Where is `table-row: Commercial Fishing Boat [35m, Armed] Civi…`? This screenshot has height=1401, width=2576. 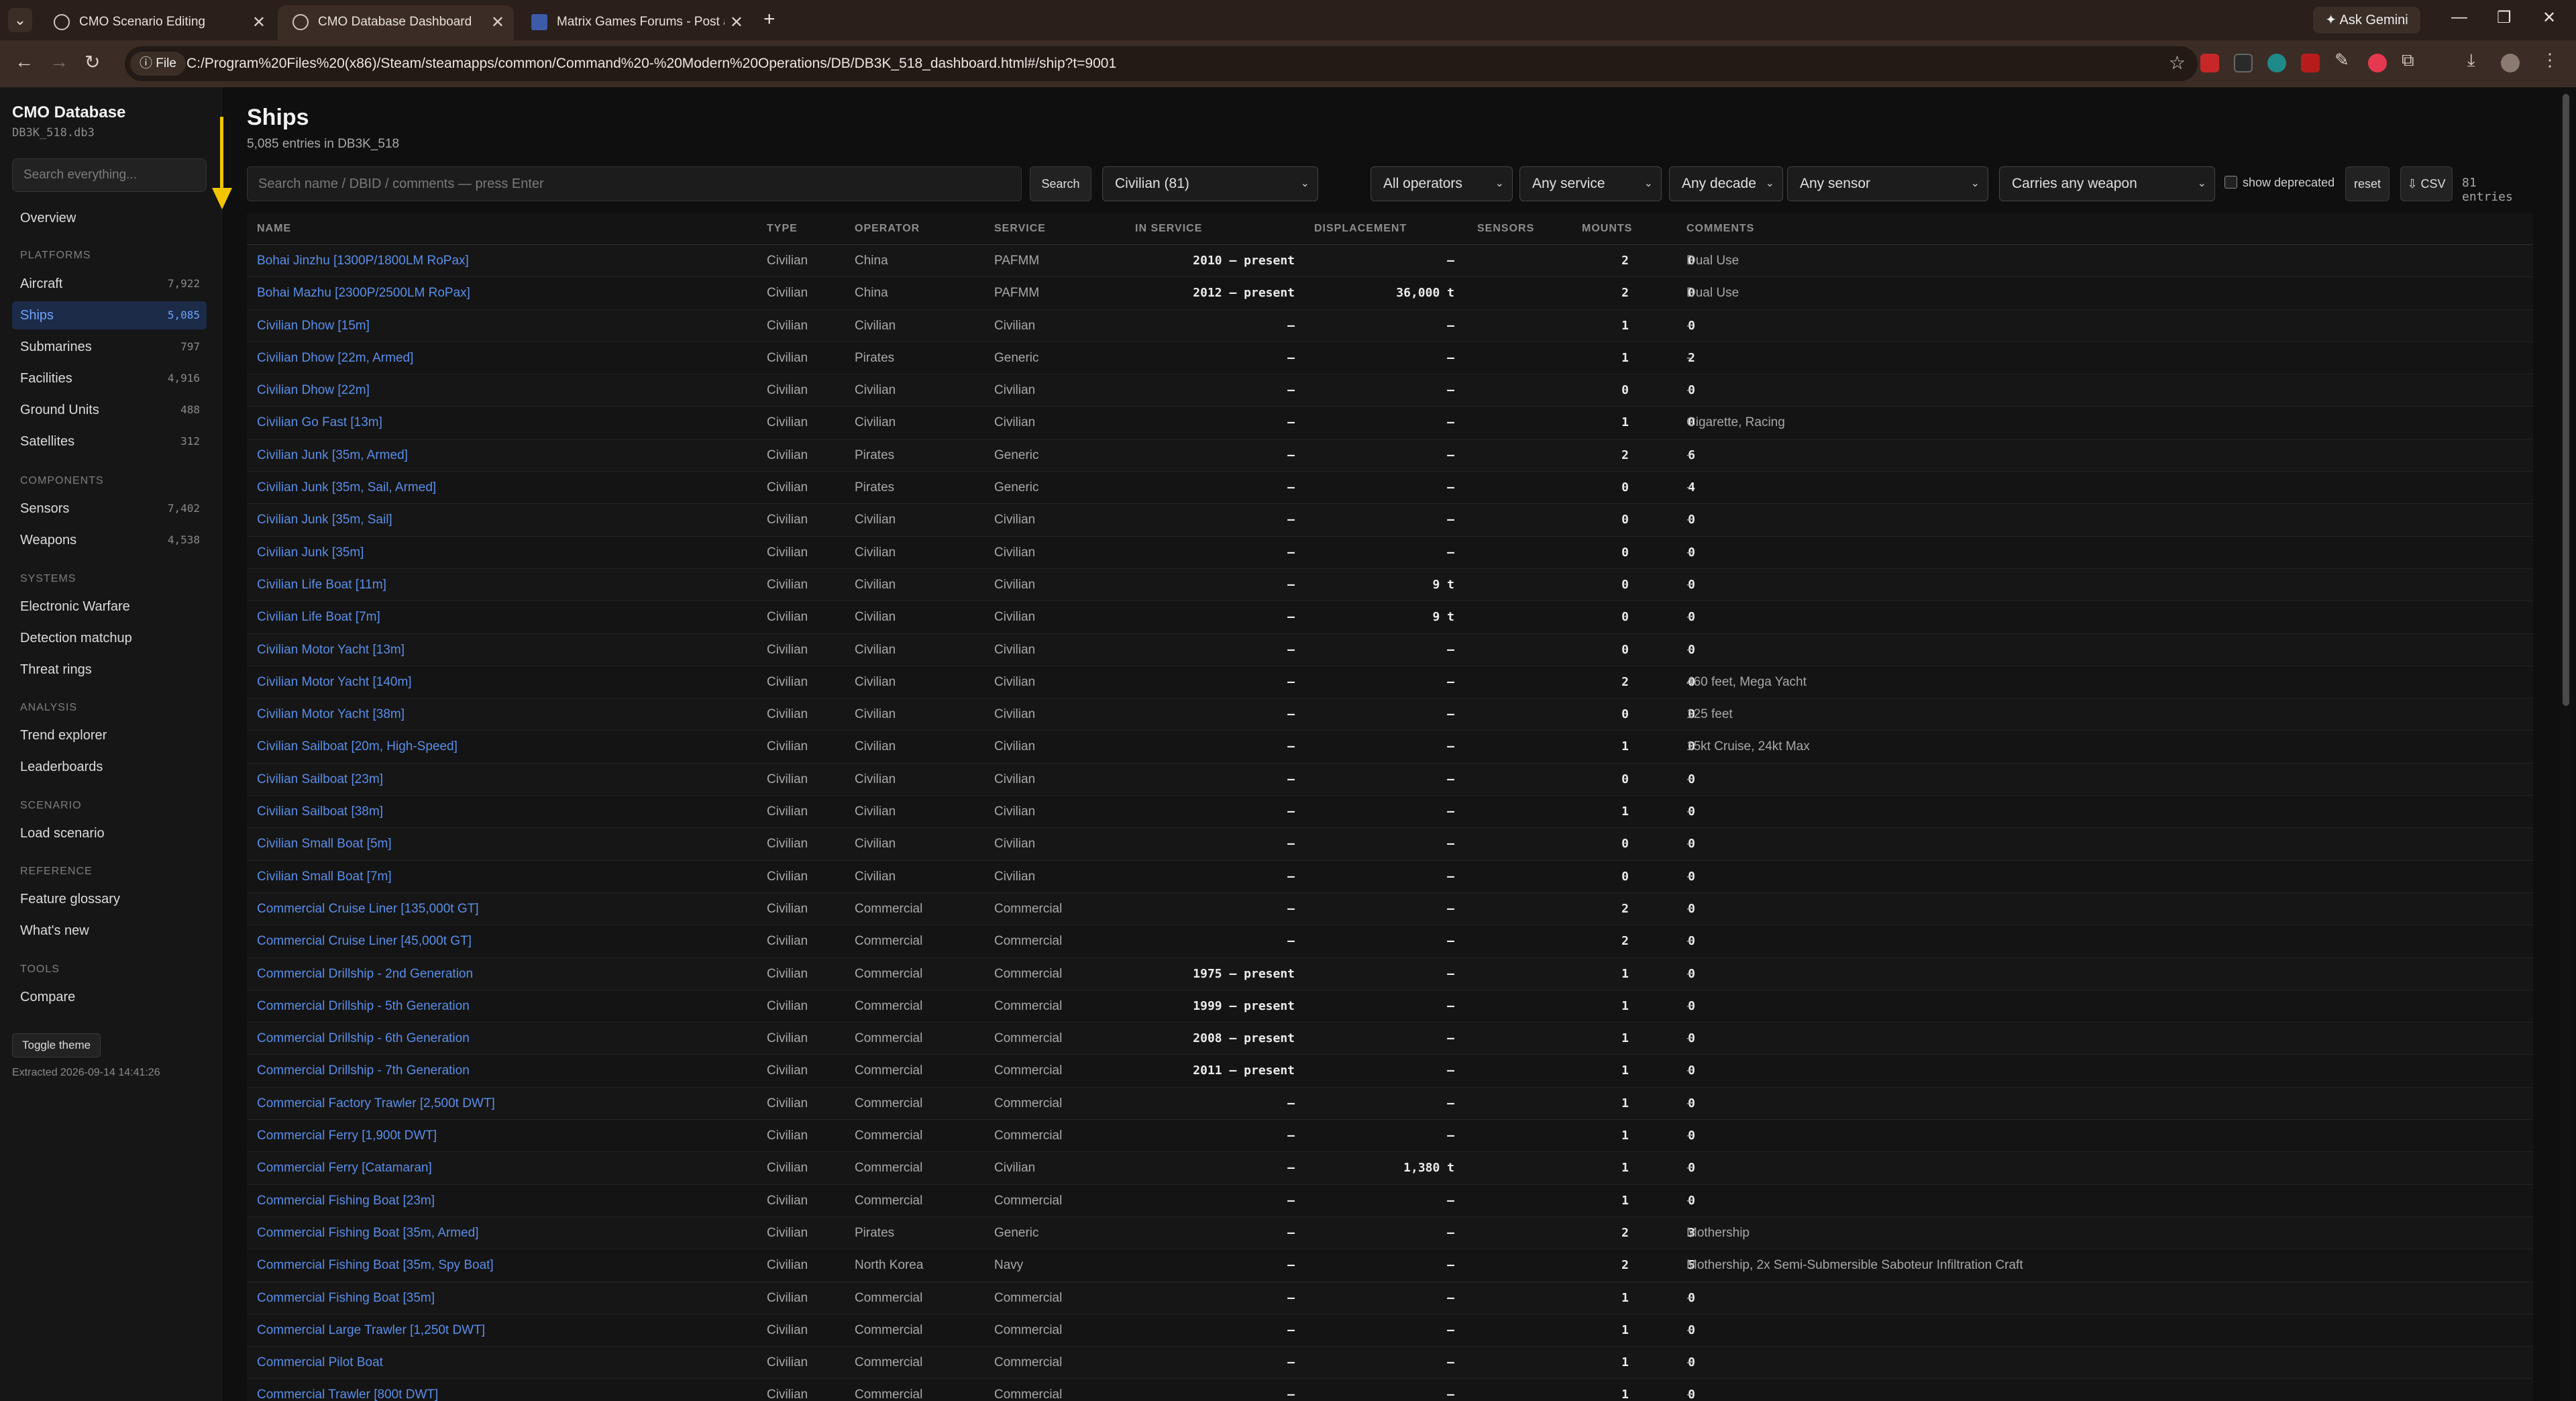
table-row: Commercial Fishing Boat [35m, Armed] Civi… is located at coordinates (1390, 1233).